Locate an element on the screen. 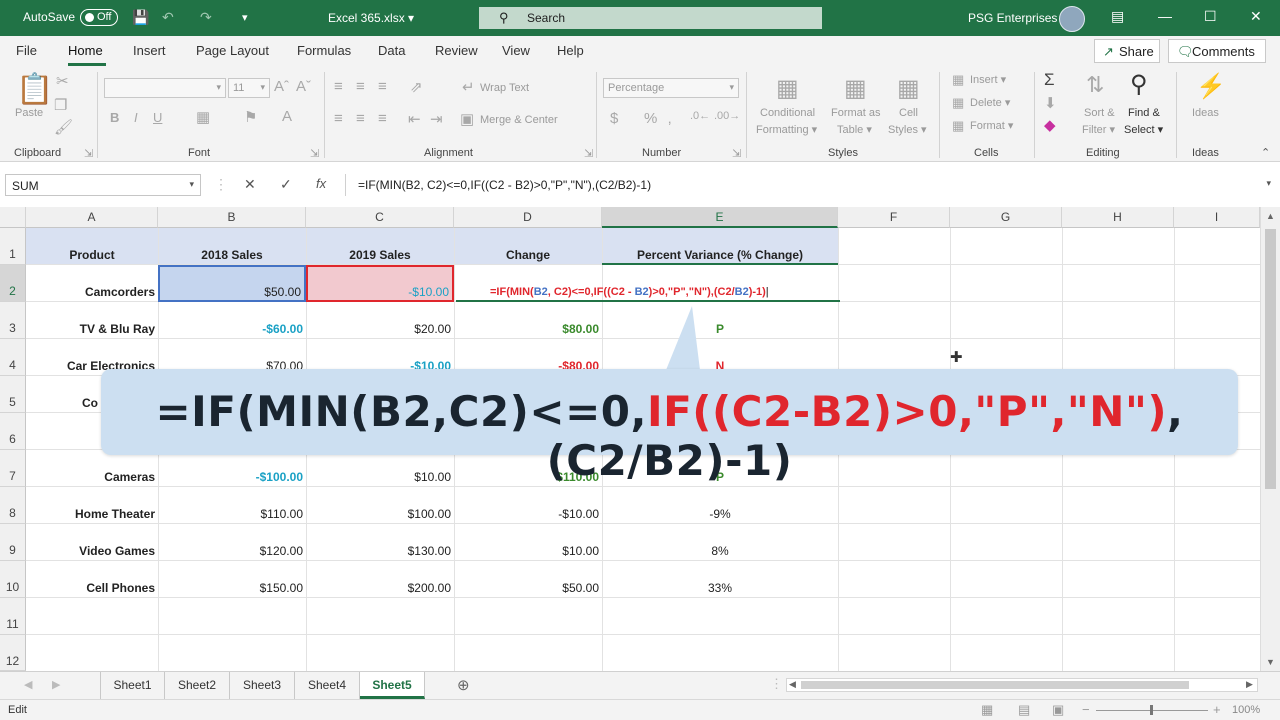 Image resolution: width=1280 pixels, height=720 pixels. expand-formula-icon: ▾ is located at coordinates (1268, 183).